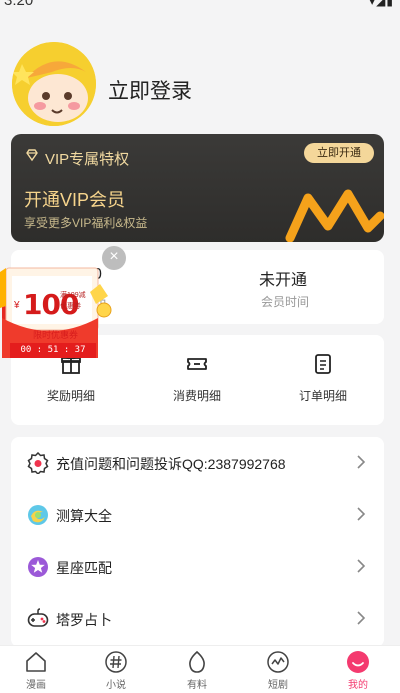 This screenshot has width=400, height=693. What do you see at coordinates (381, 4) in the screenshot?
I see `status-icons: ▾◢▮` at bounding box center [381, 4].